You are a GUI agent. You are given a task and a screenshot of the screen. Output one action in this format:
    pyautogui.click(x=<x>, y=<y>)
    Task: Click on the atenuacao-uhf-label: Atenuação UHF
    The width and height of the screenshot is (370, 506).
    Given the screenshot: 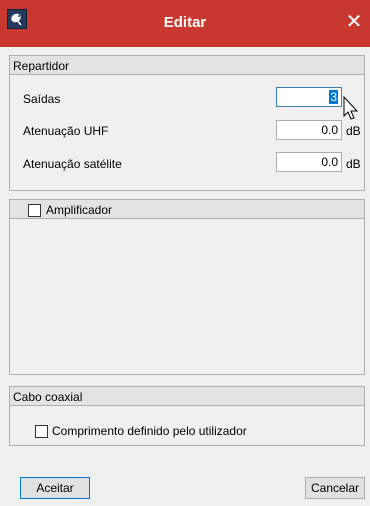 What is the action you would take?
    pyautogui.click(x=66, y=131)
    